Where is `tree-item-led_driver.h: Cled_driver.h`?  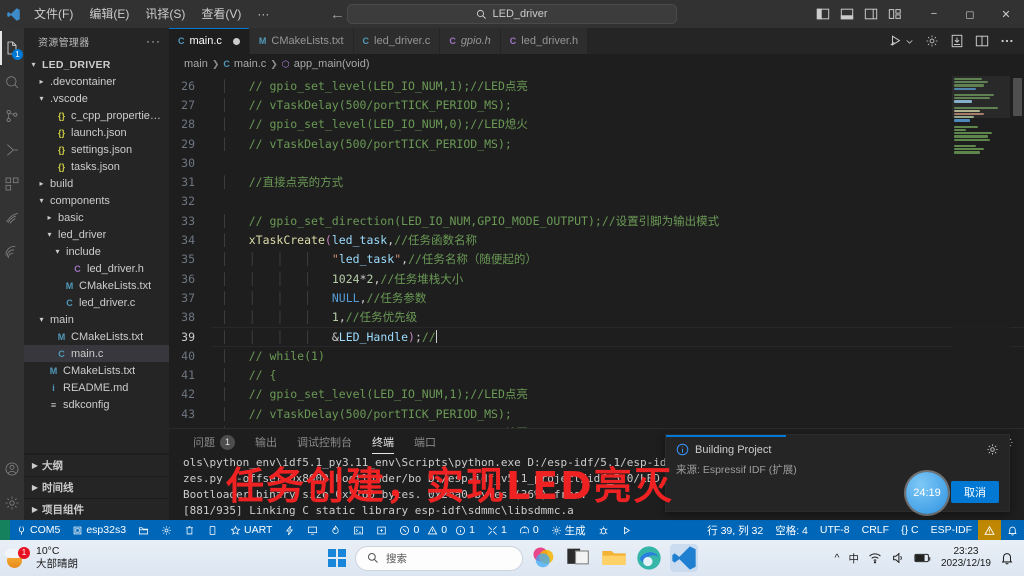
tree-item-led_driver.h: Cled_driver.h is located at coordinates (96, 268).